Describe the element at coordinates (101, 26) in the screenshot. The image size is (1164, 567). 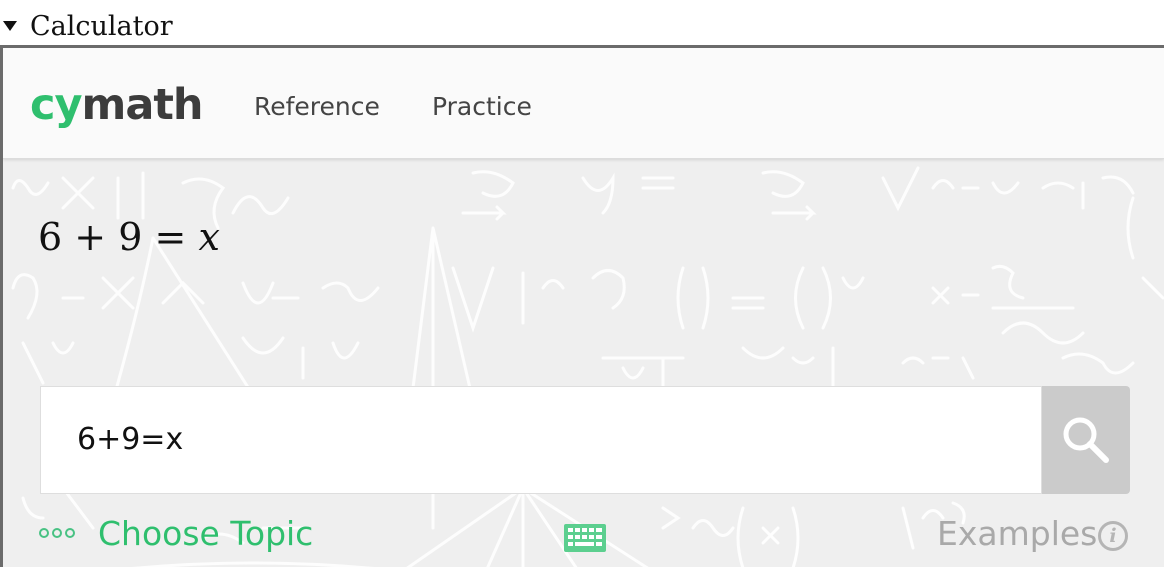
I see `details-summary-label: Calculator` at that location.